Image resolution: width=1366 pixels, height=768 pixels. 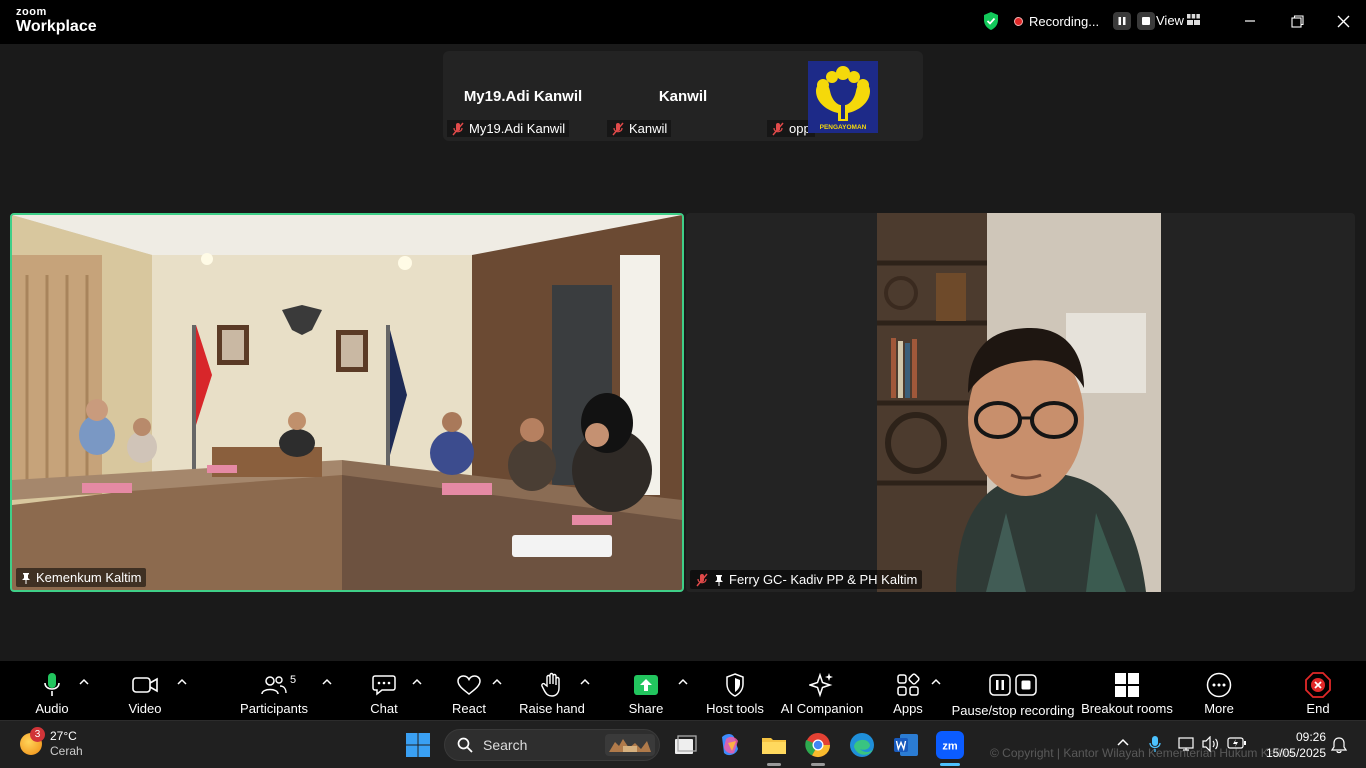 What do you see at coordinates (84, 682) in the screenshot?
I see `audio-options-chevron-up-icon` at bounding box center [84, 682].